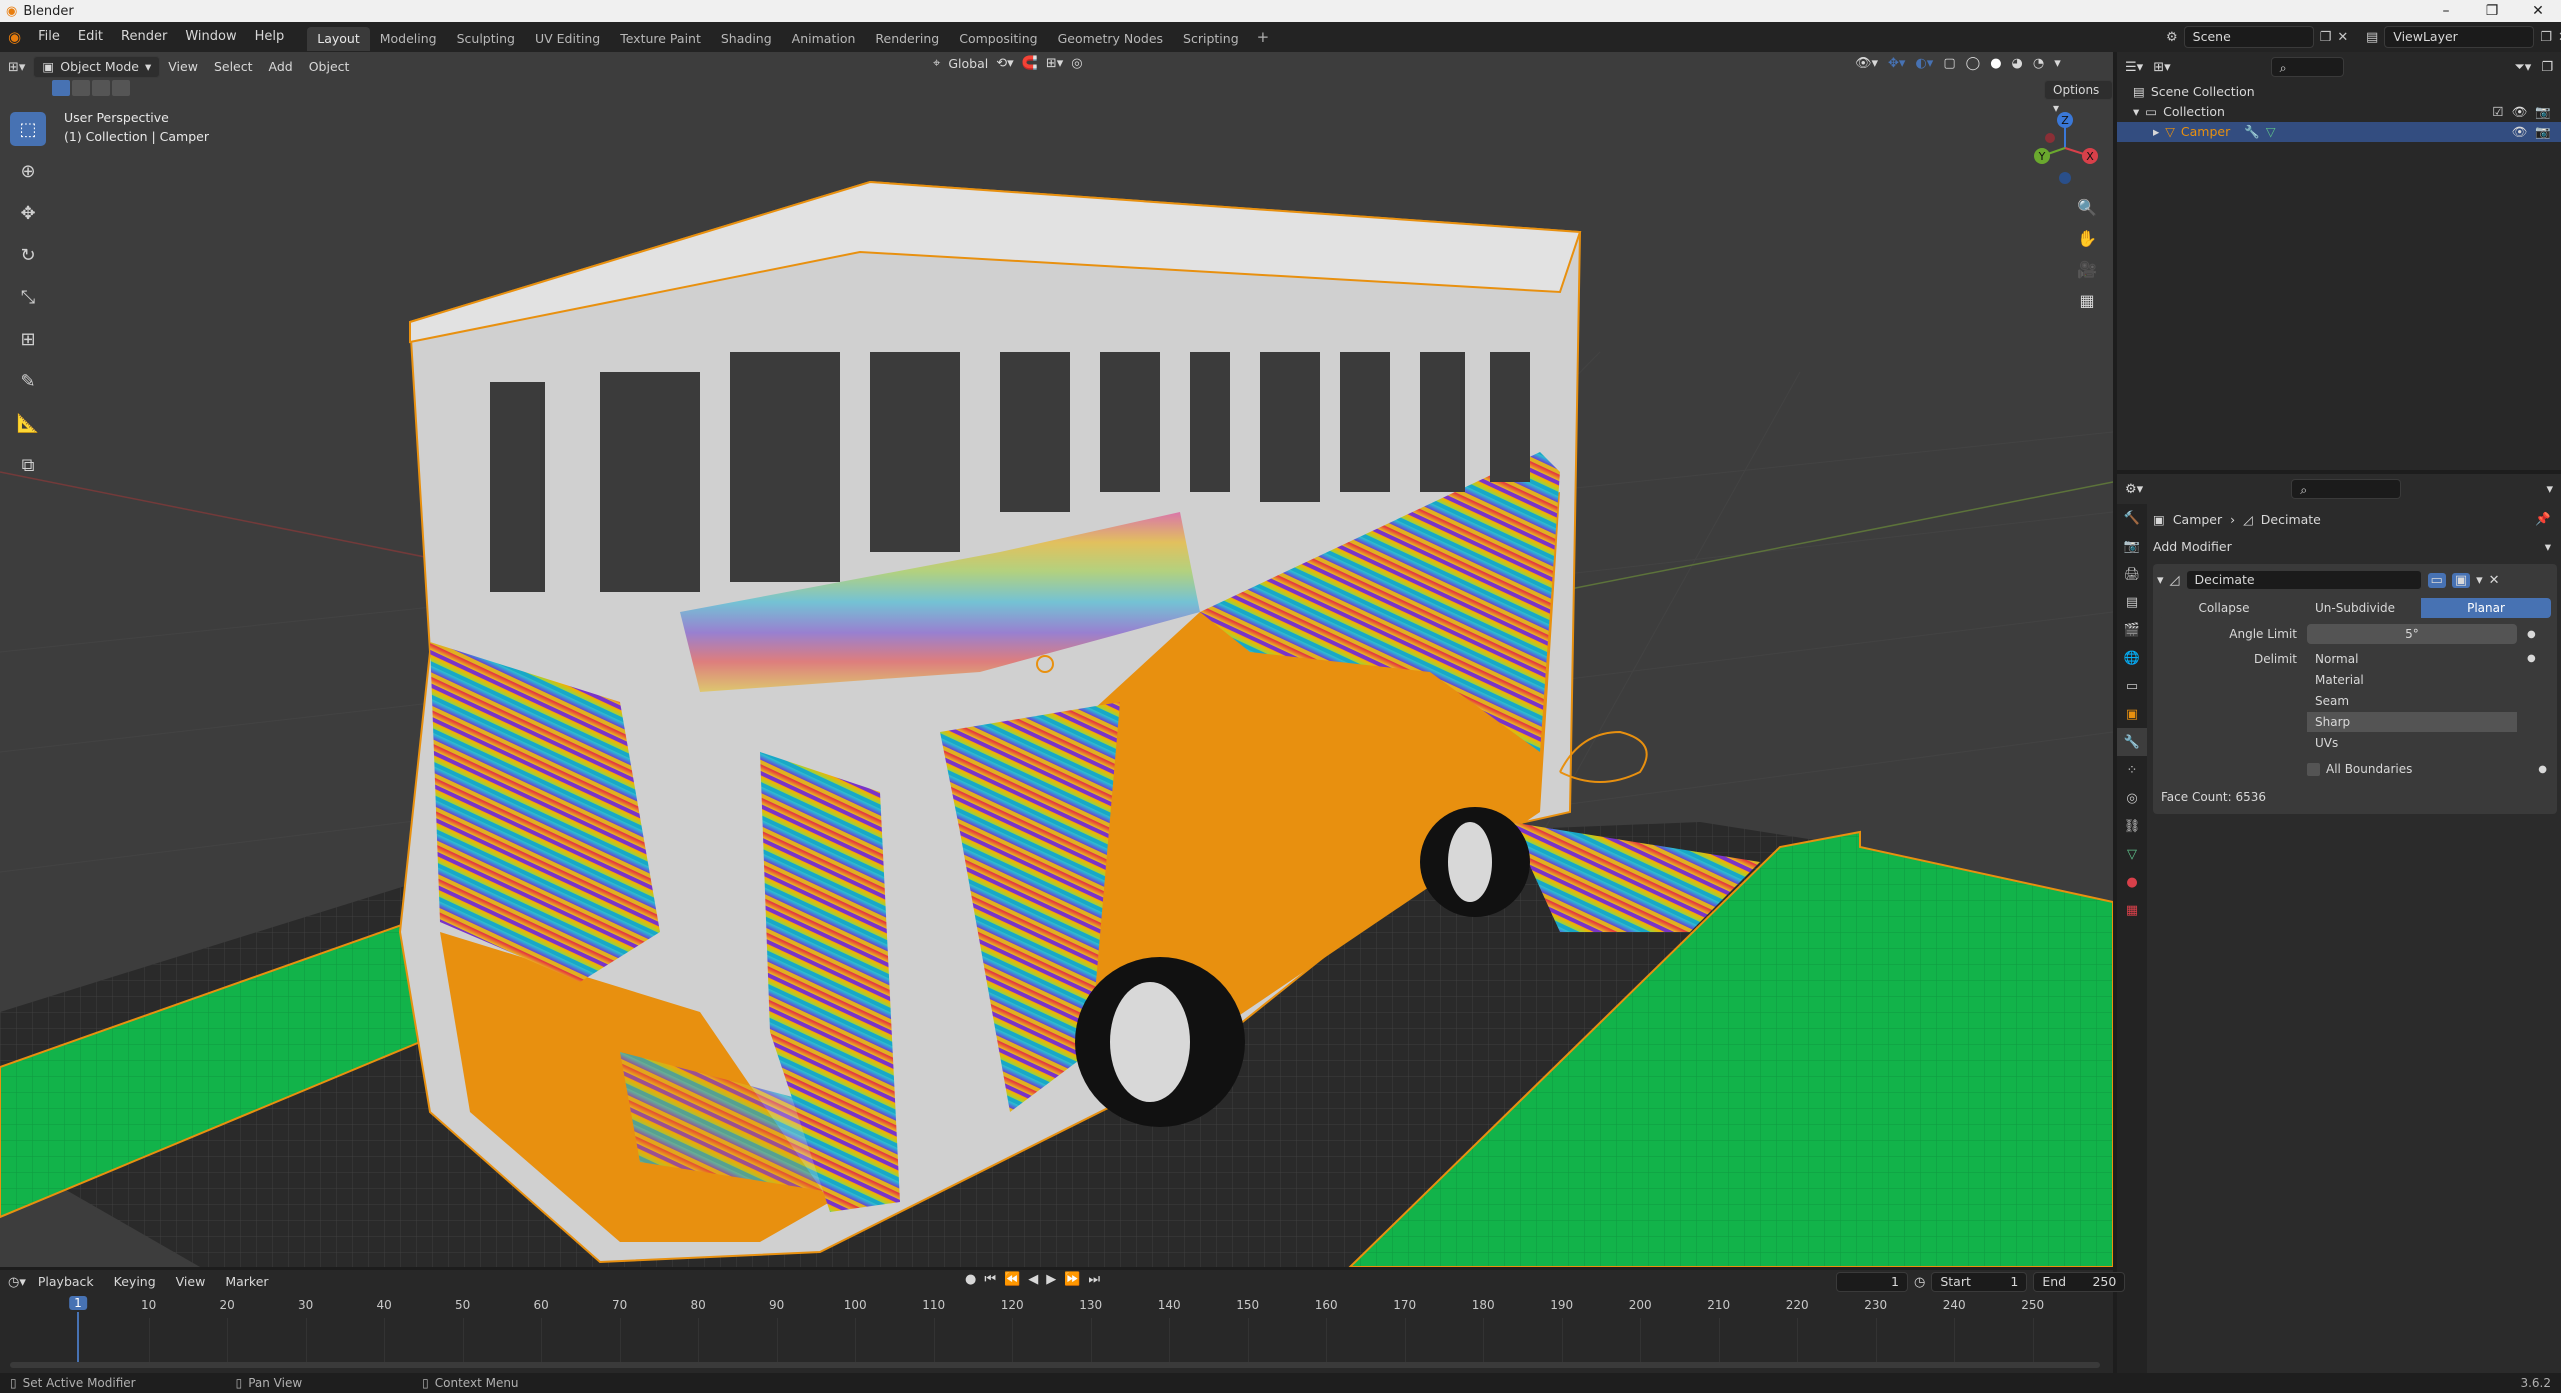  What do you see at coordinates (2271, 132) in the screenshot?
I see `mesh-data-icon: ▽` at bounding box center [2271, 132].